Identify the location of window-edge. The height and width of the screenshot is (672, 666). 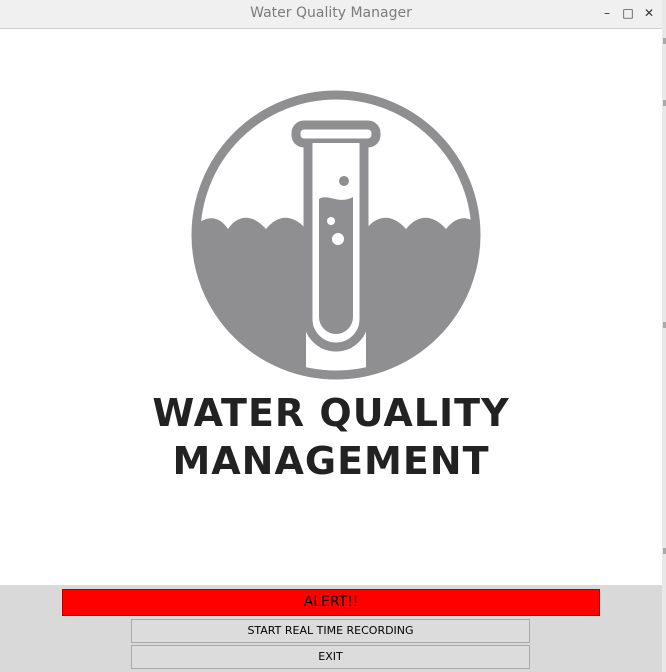
(664, 336).